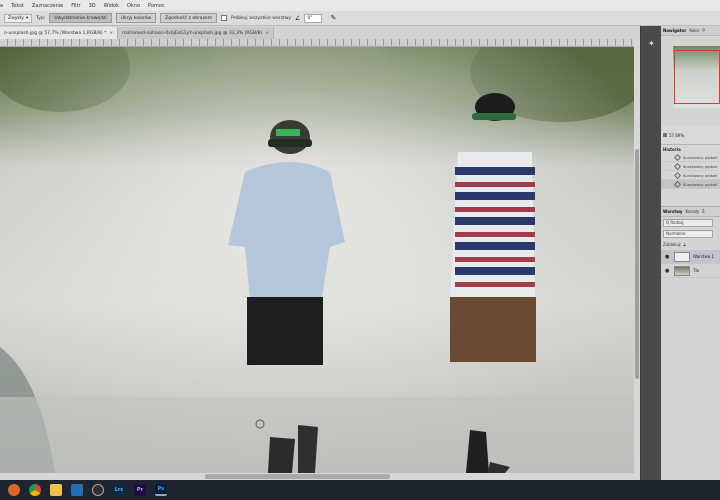  What do you see at coordinates (92, 6) in the screenshot?
I see `menu-item-3d: 3D` at bounding box center [92, 6].